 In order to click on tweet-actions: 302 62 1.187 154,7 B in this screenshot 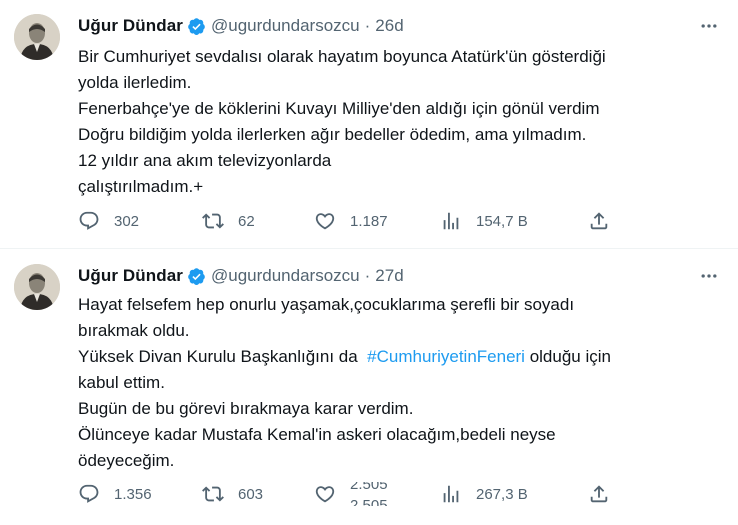, I will do `click(348, 221)`.